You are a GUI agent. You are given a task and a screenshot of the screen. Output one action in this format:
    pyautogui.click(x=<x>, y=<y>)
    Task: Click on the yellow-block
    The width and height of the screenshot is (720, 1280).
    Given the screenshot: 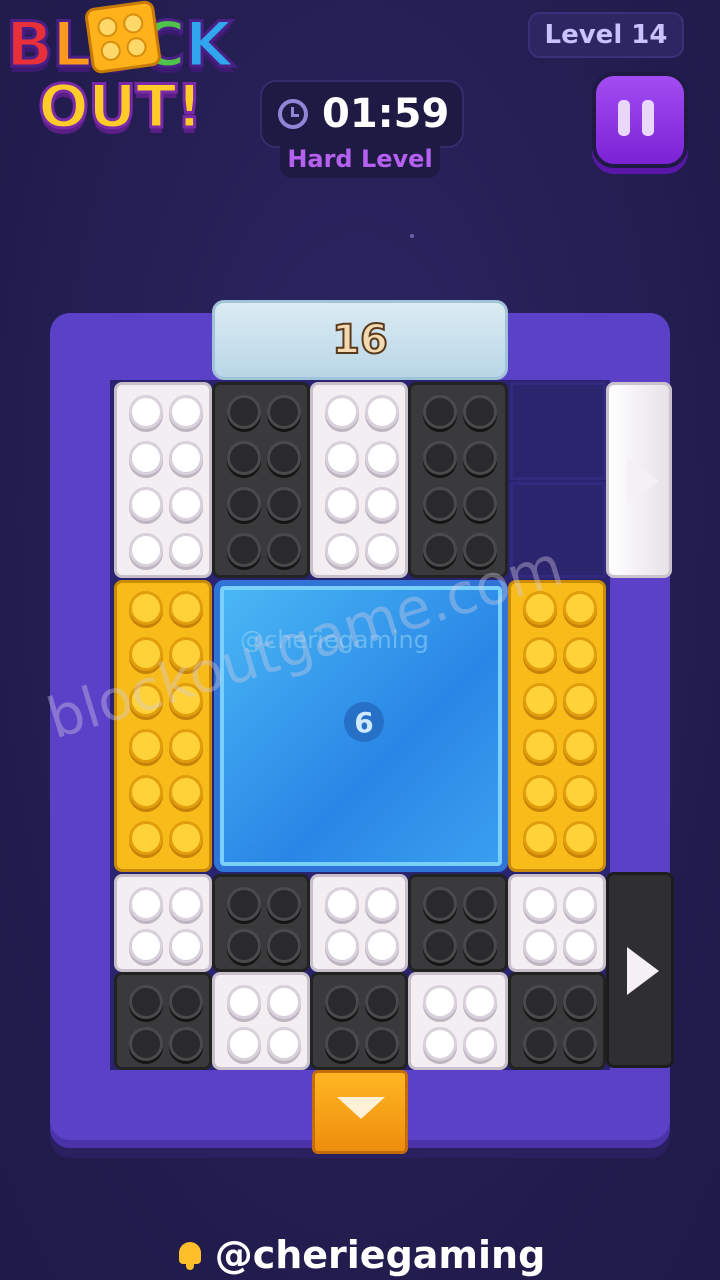 What is the action you would take?
    pyautogui.click(x=557, y=726)
    